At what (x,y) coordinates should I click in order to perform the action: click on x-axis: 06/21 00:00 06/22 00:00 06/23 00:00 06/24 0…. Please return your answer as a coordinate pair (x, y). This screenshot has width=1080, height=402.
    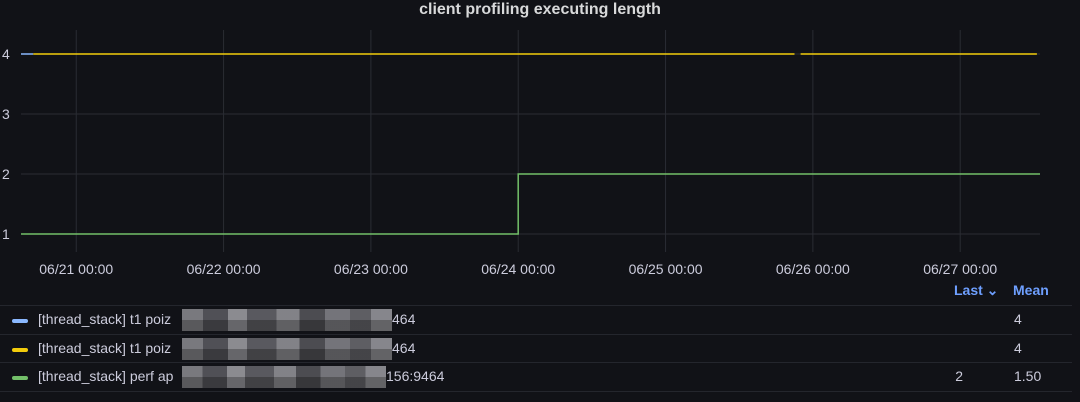
    Looking at the image, I should click on (518, 269).